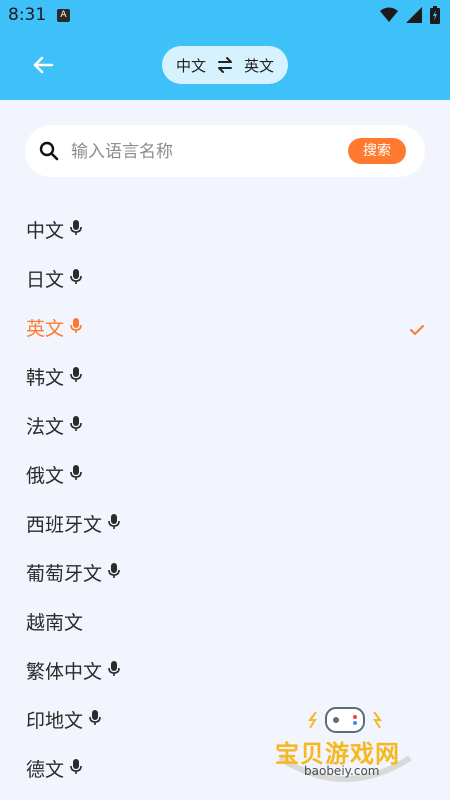 The height and width of the screenshot is (800, 450). I want to click on source-language: 中文, so click(191, 65).